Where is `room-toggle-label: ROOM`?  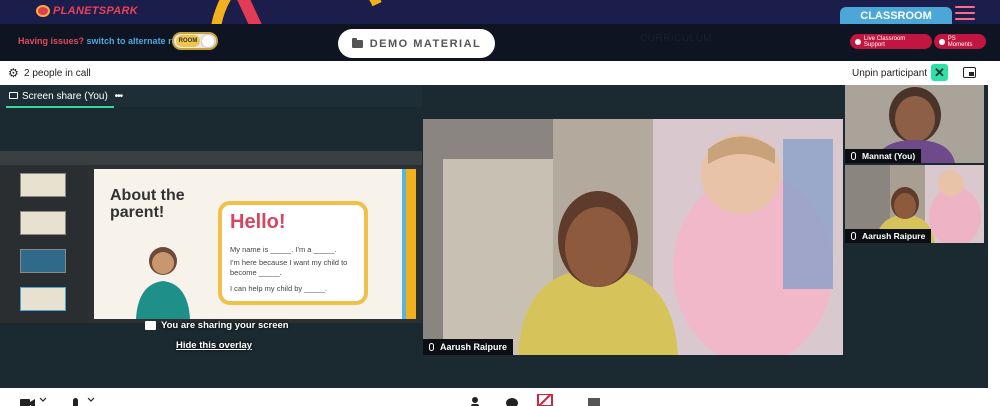
room-toggle-label: ROOM is located at coordinates (188, 41).